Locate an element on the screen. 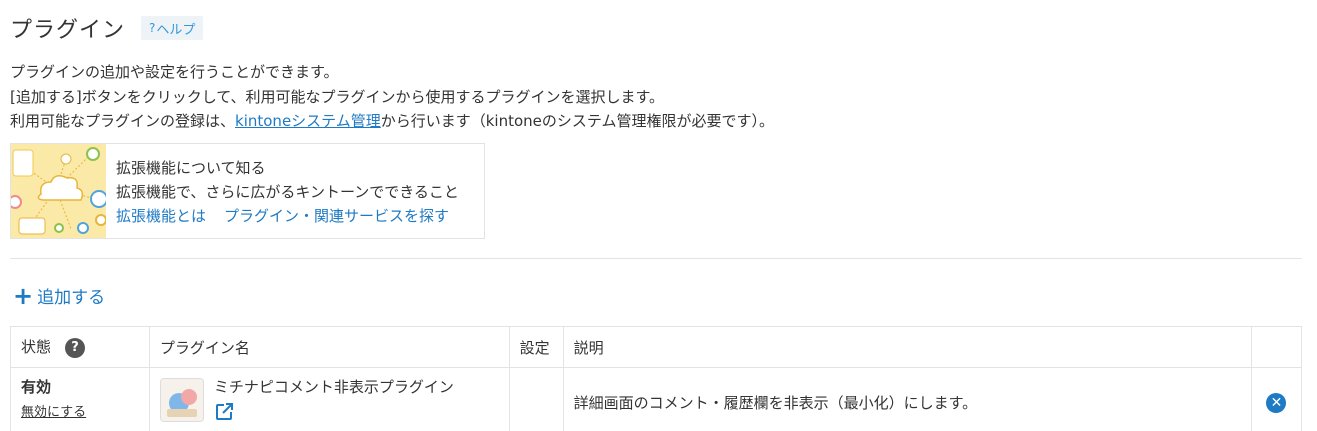 This screenshot has width=1317, height=431. status-cell: 有効 無効にする is located at coordinates (80, 399).